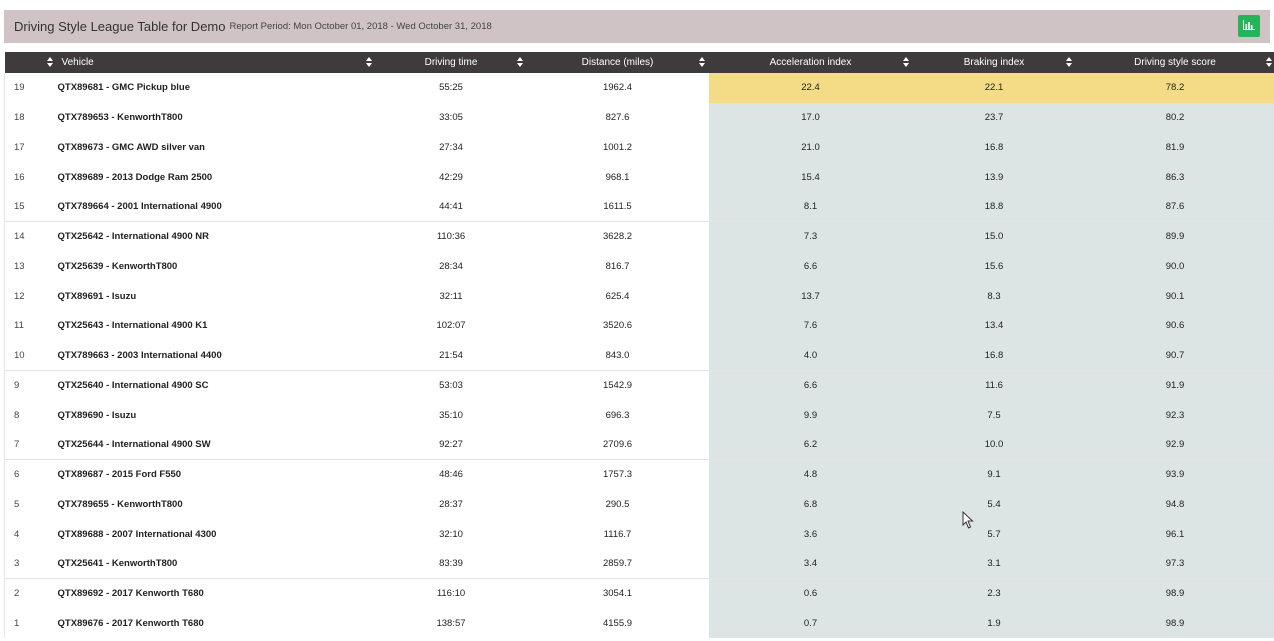 This screenshot has height=641, width=1274. What do you see at coordinates (216, 593) in the screenshot?
I see `cell-vehicle: QTX89692 - 2017 Kenworth T680` at bounding box center [216, 593].